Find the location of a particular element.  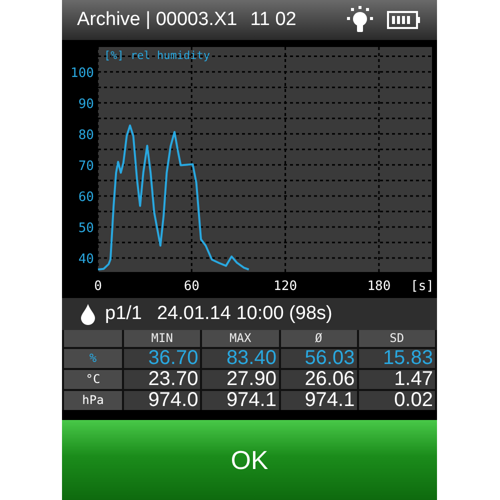

light-bulb-icon is located at coordinates (360, 20).